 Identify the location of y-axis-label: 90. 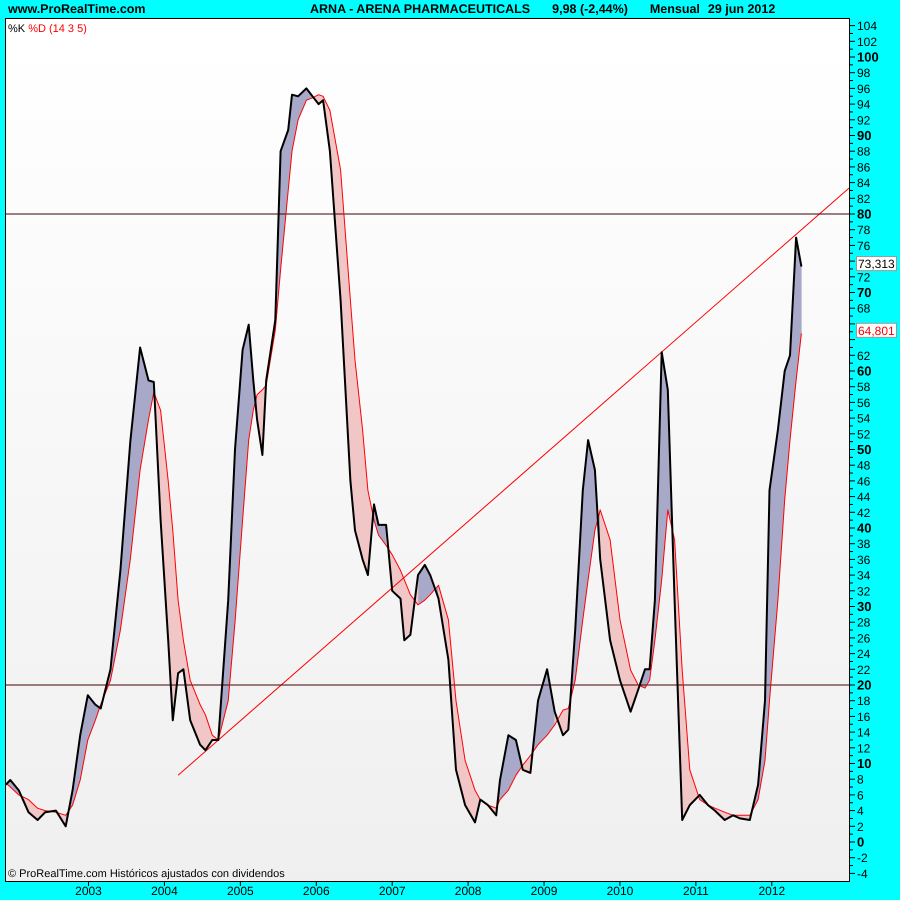
(864, 135).